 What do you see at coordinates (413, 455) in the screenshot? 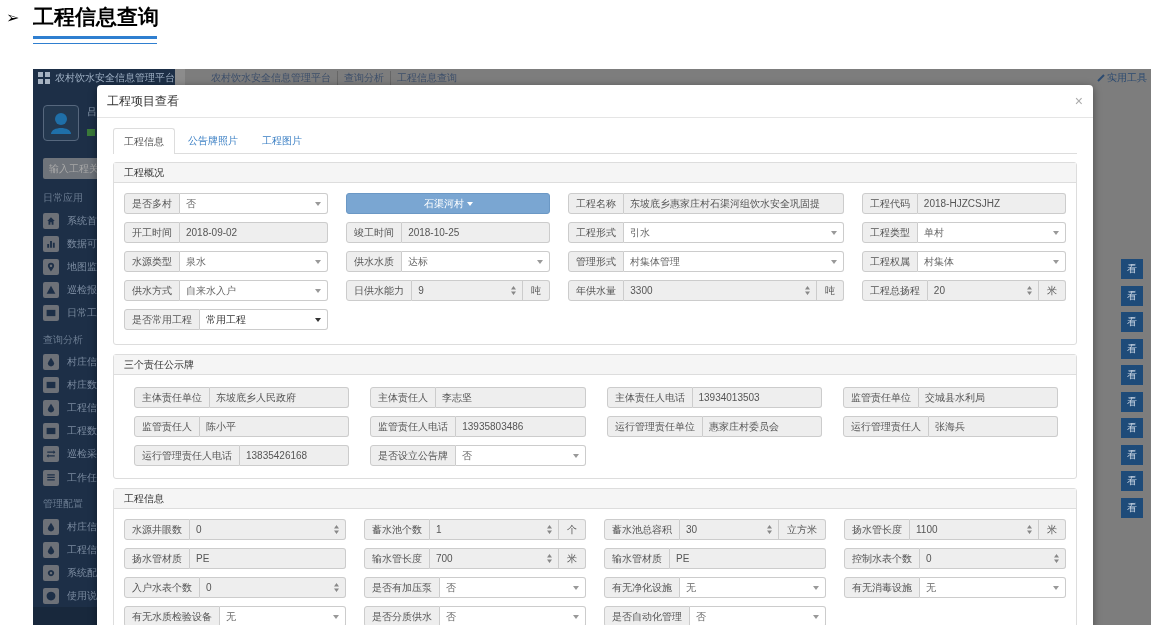
I see `field-label: 是否设立公告牌` at bounding box center [413, 455].